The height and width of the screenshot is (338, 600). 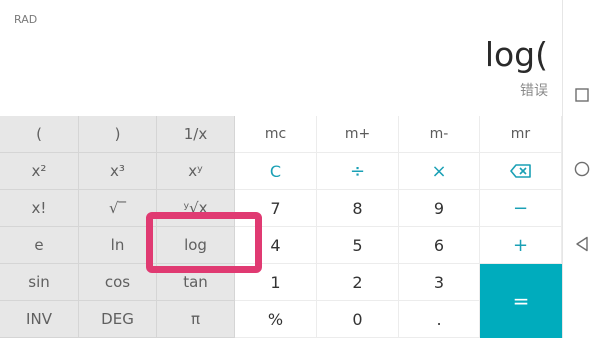 What do you see at coordinates (358, 208) in the screenshot?
I see `digit-8-button: 8` at bounding box center [358, 208].